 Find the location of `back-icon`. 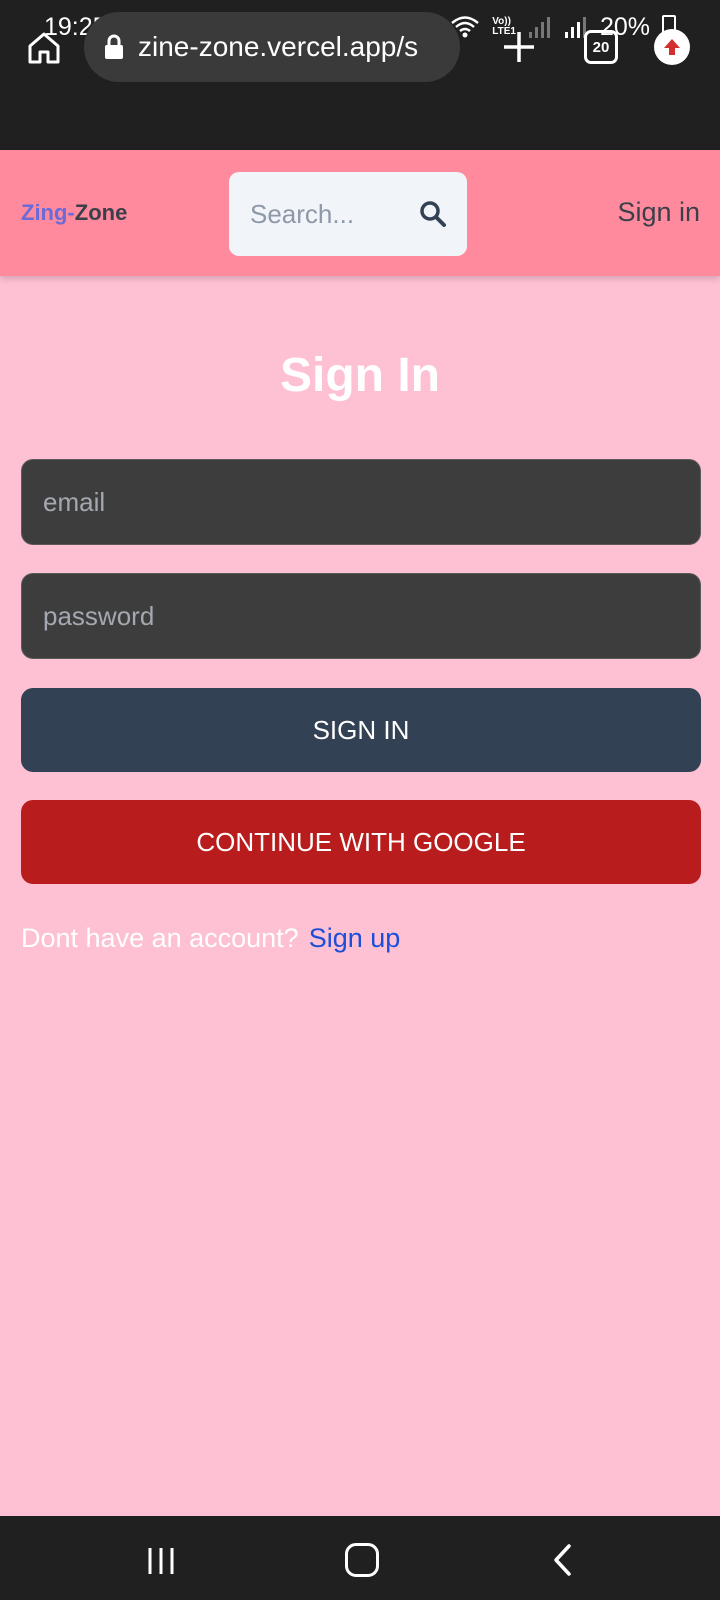

back-icon is located at coordinates (563, 1560).